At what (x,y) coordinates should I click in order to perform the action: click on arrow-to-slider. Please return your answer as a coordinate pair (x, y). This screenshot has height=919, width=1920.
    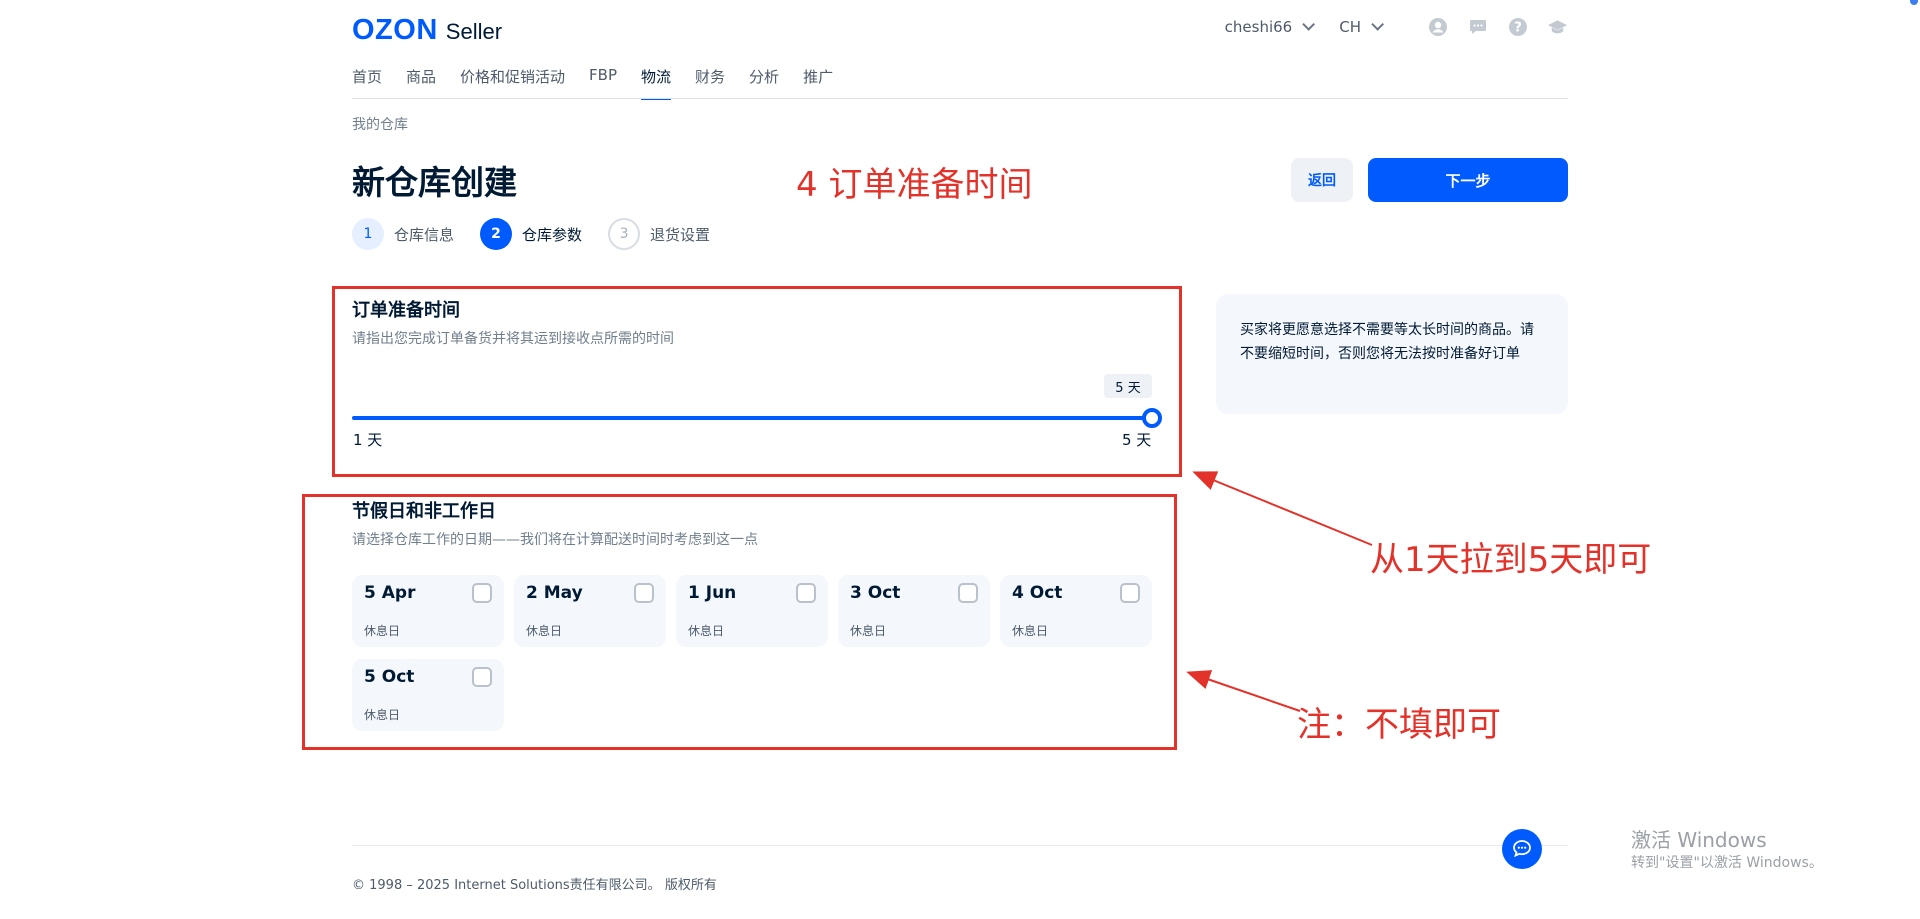
    Looking at the image, I should click on (1282, 508).